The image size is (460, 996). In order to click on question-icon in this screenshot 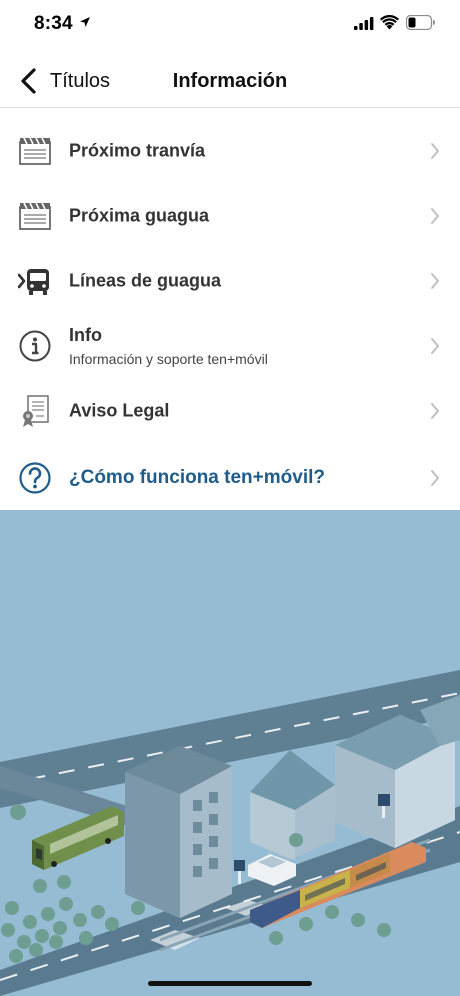, I will do `click(35, 478)`.